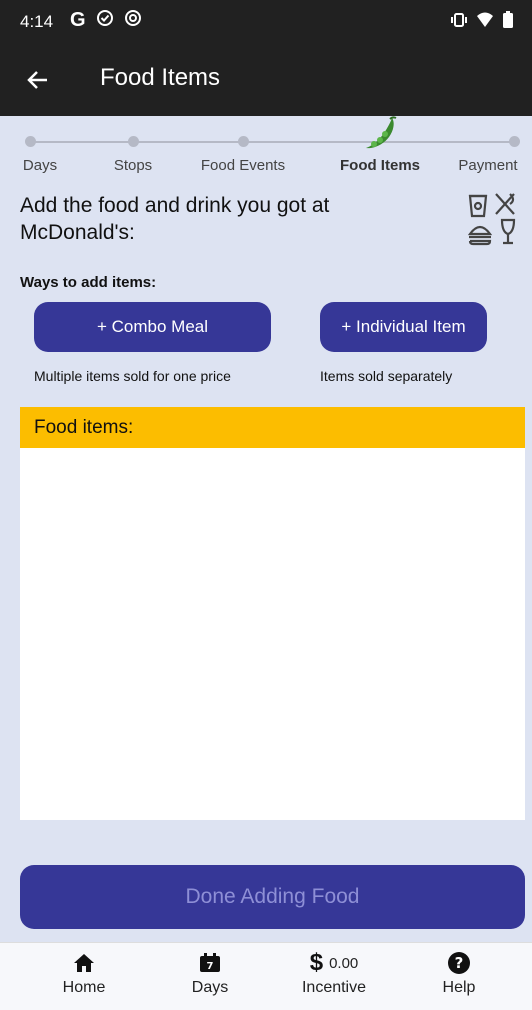  Describe the element at coordinates (381, 132) in the screenshot. I see `pea-pod-icon` at that location.